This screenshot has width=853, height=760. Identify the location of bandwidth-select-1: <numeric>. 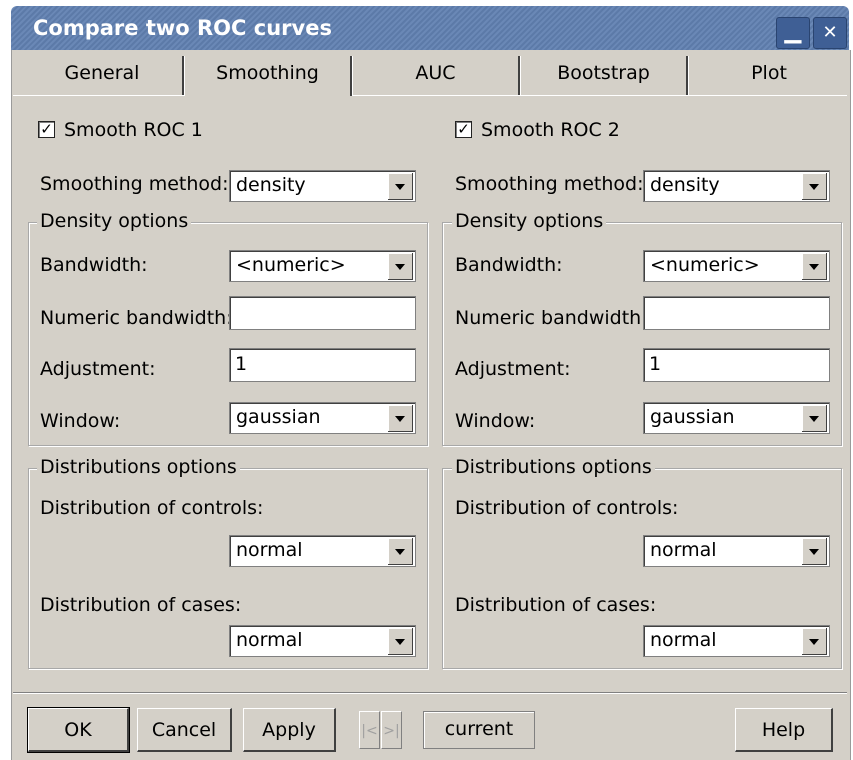
(322, 266).